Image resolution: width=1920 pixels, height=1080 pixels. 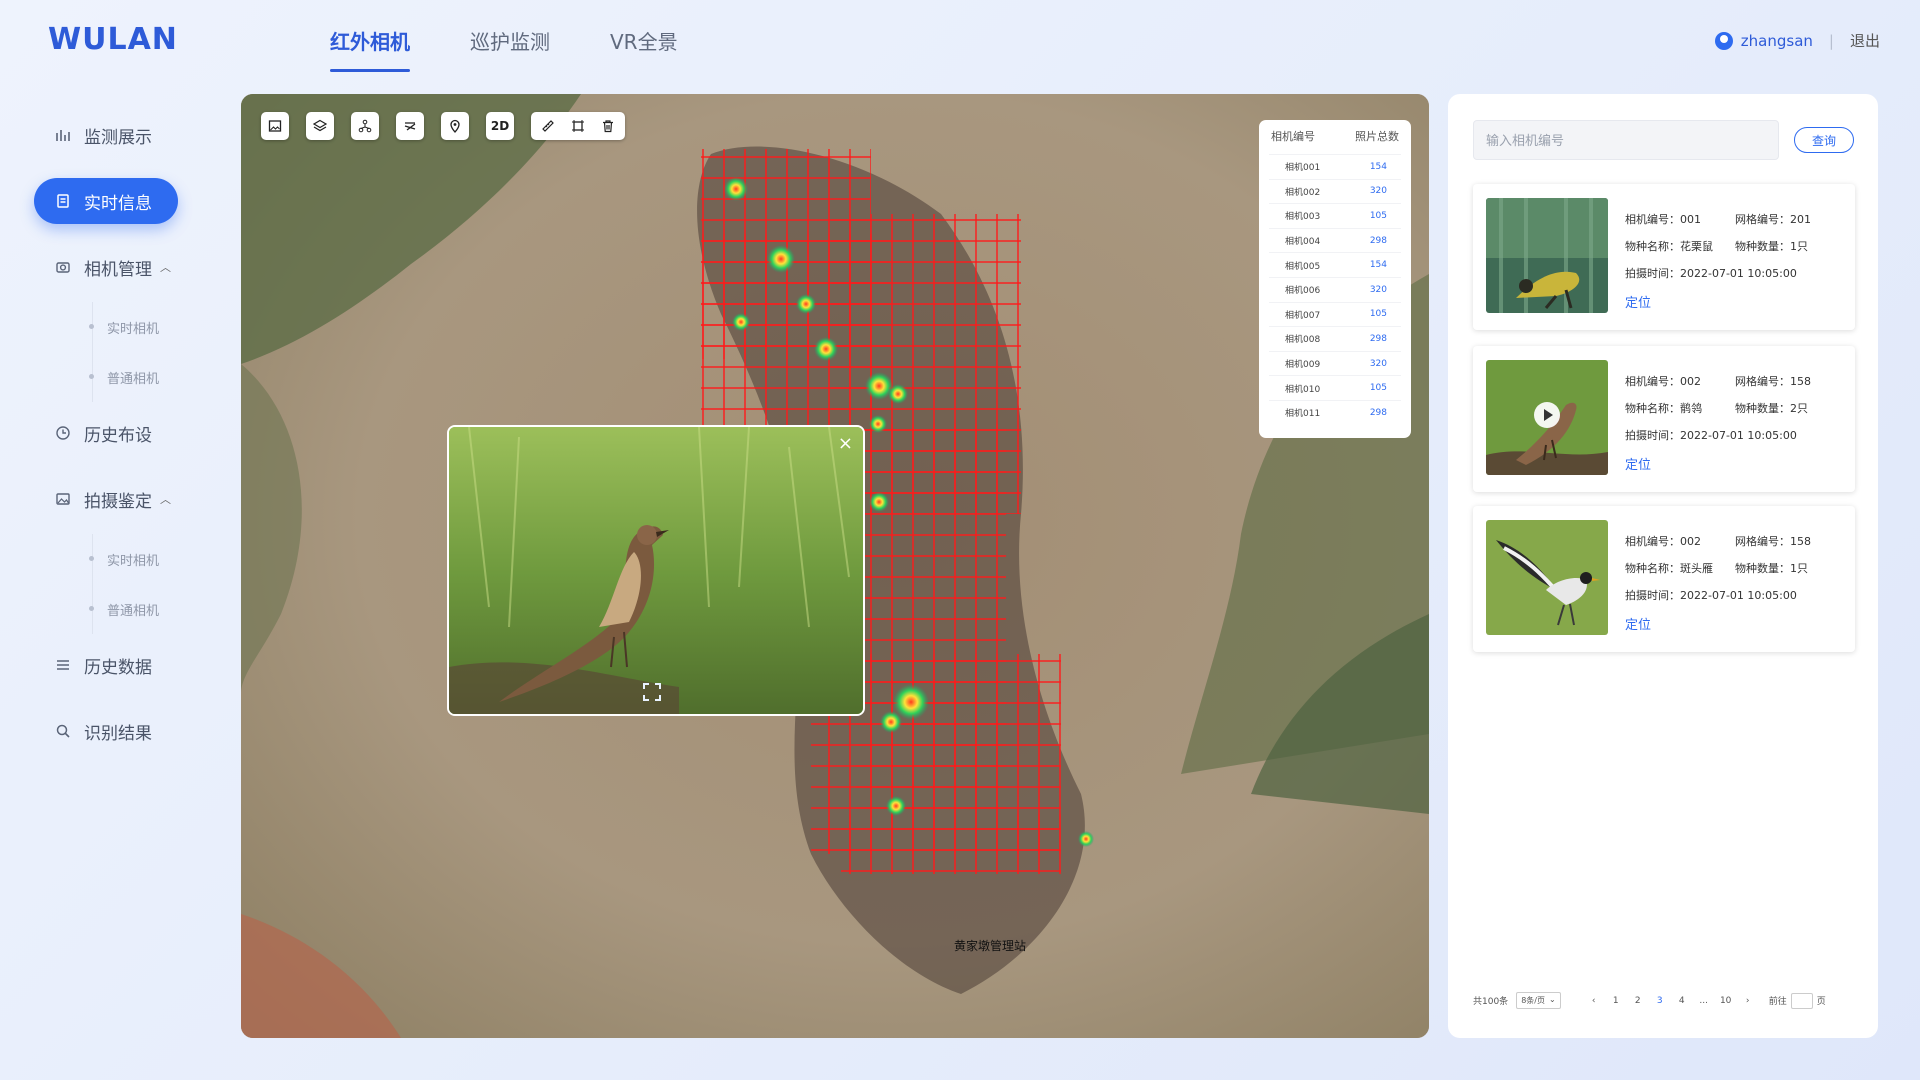 What do you see at coordinates (1682, 1001) in the screenshot?
I see `page-number: 4` at bounding box center [1682, 1001].